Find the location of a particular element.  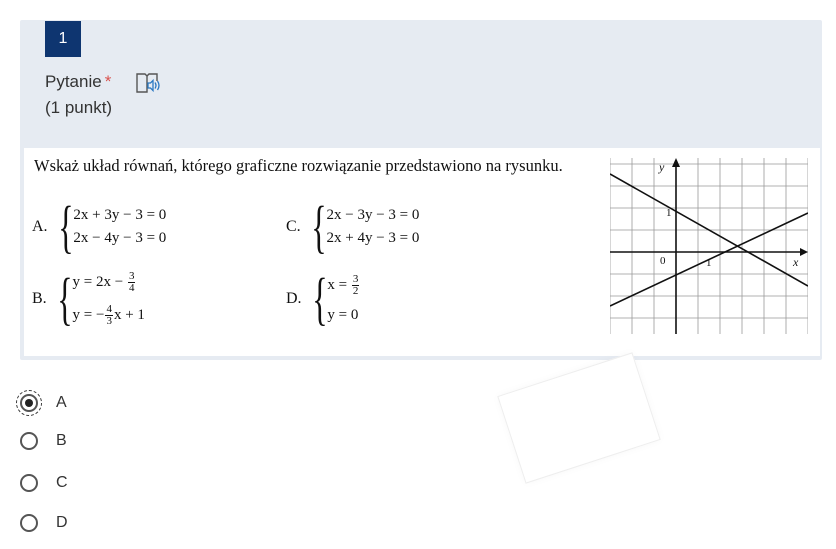

graph-one-x-label: 1 is located at coordinates (709, 263).